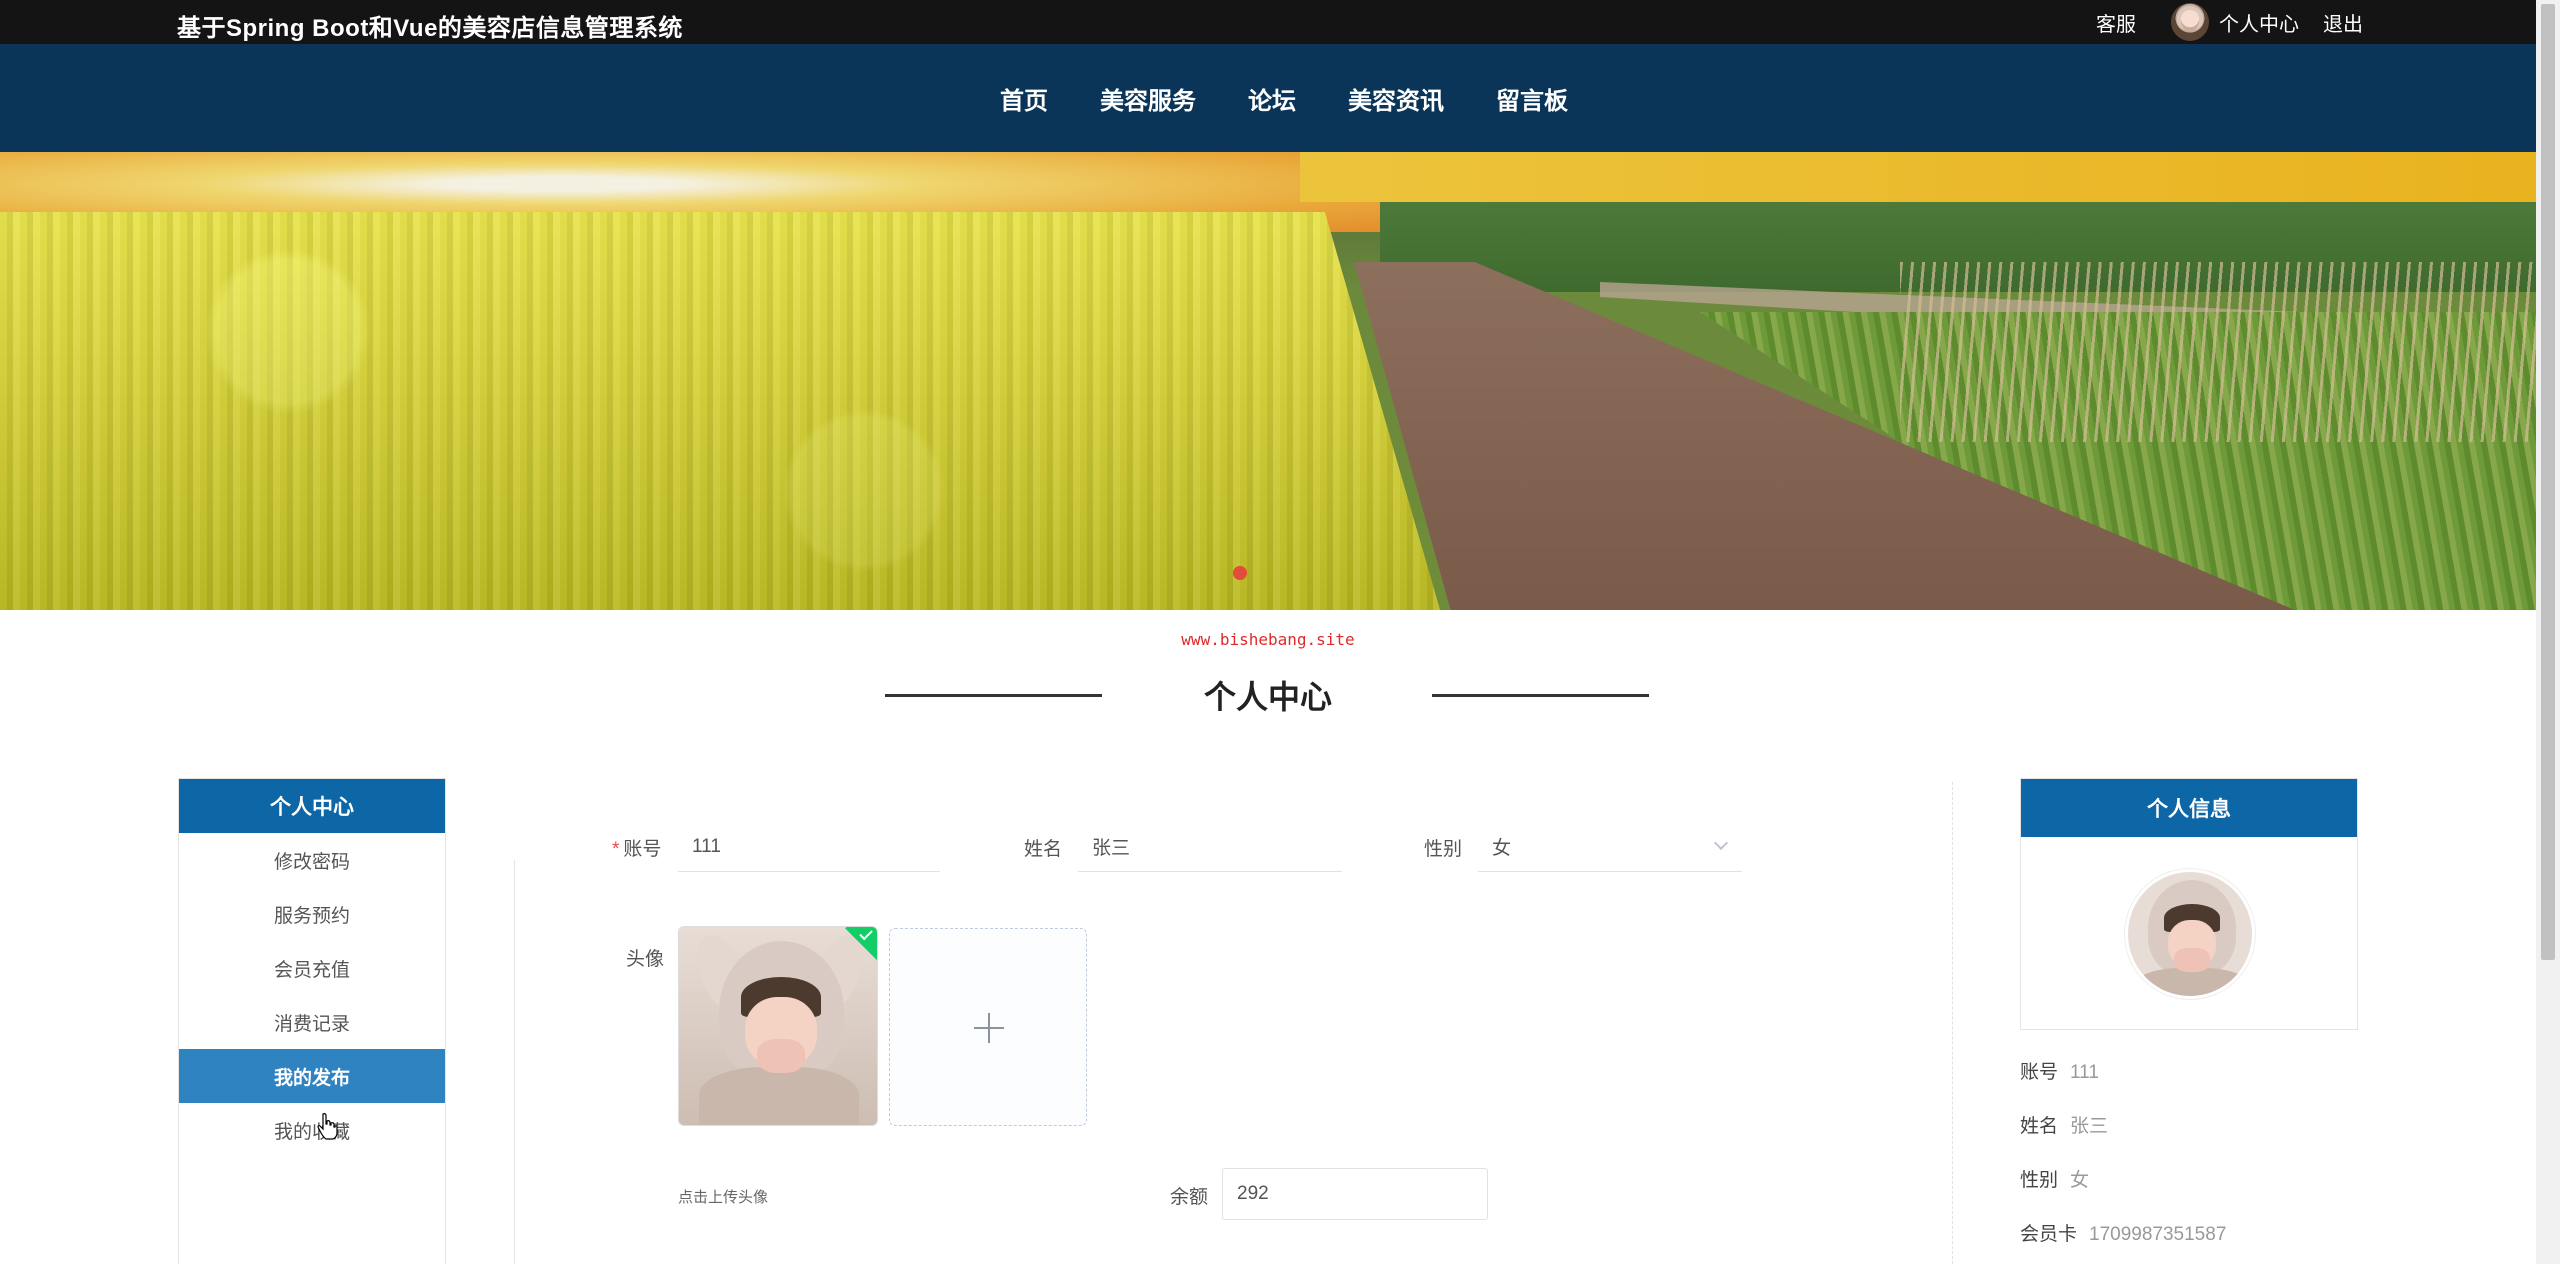  I want to click on personal-info-title: 个人信息, so click(2189, 808).